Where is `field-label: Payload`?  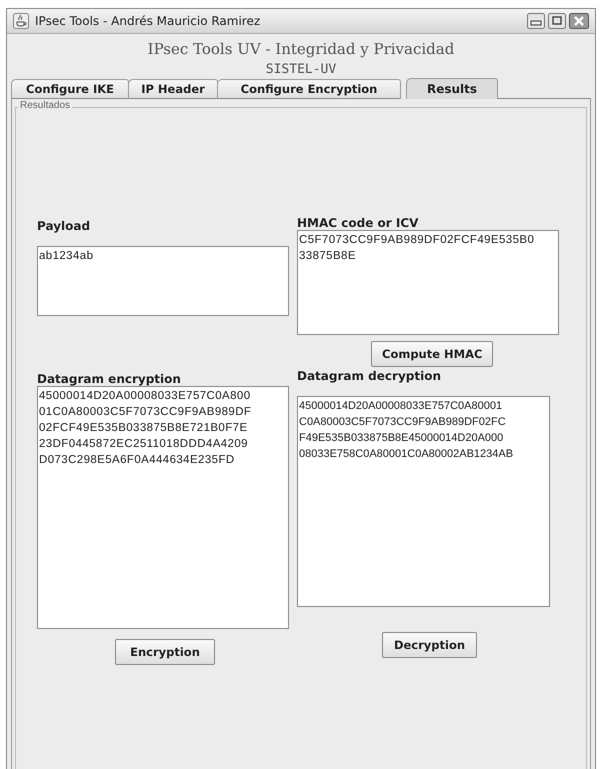
field-label: Payload is located at coordinates (64, 226).